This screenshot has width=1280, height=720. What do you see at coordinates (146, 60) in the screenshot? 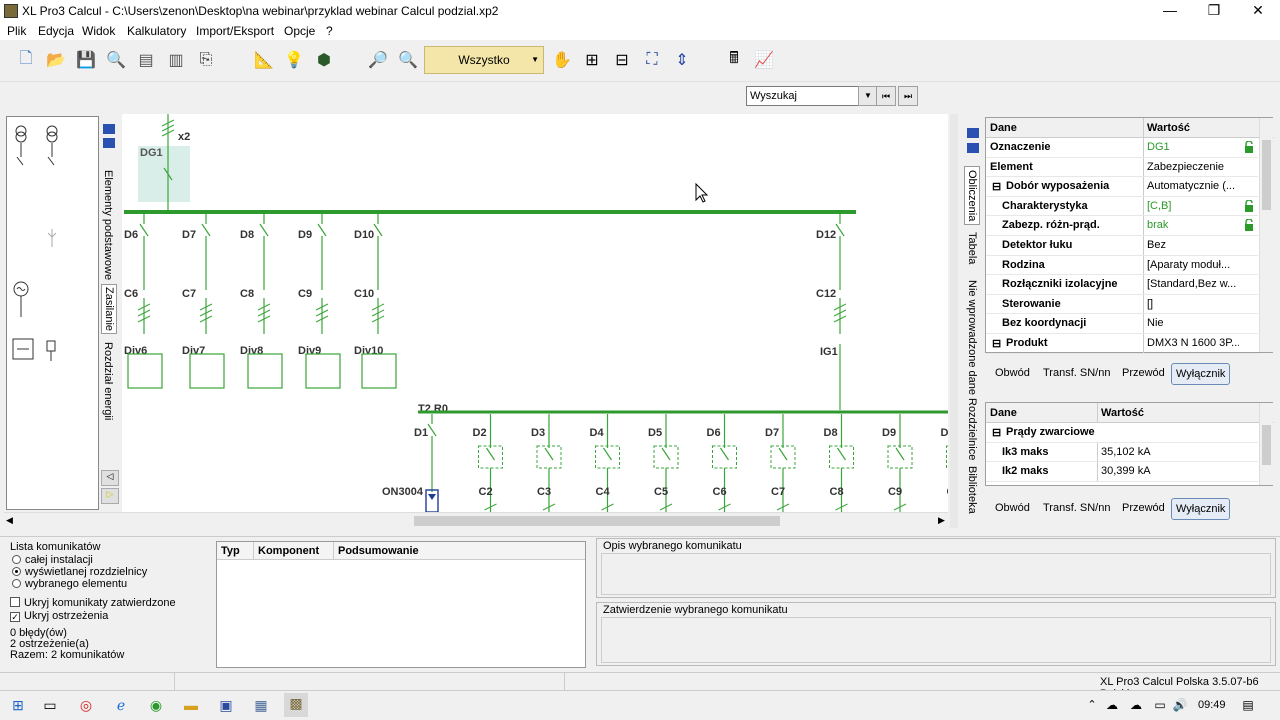
I see `export-icon: ▤` at bounding box center [146, 60].